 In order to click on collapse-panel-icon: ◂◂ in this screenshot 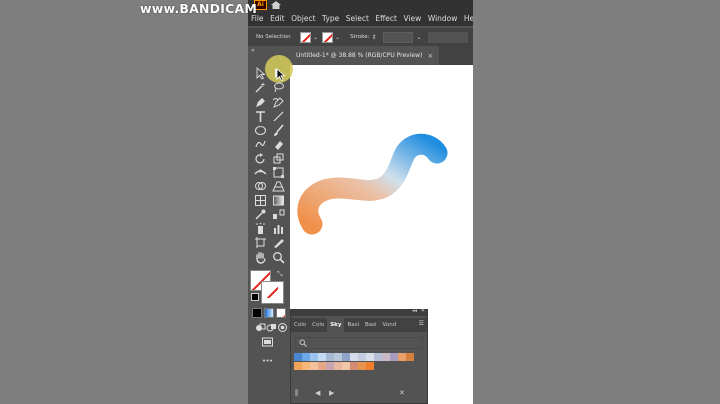, I will do `click(414, 311)`.